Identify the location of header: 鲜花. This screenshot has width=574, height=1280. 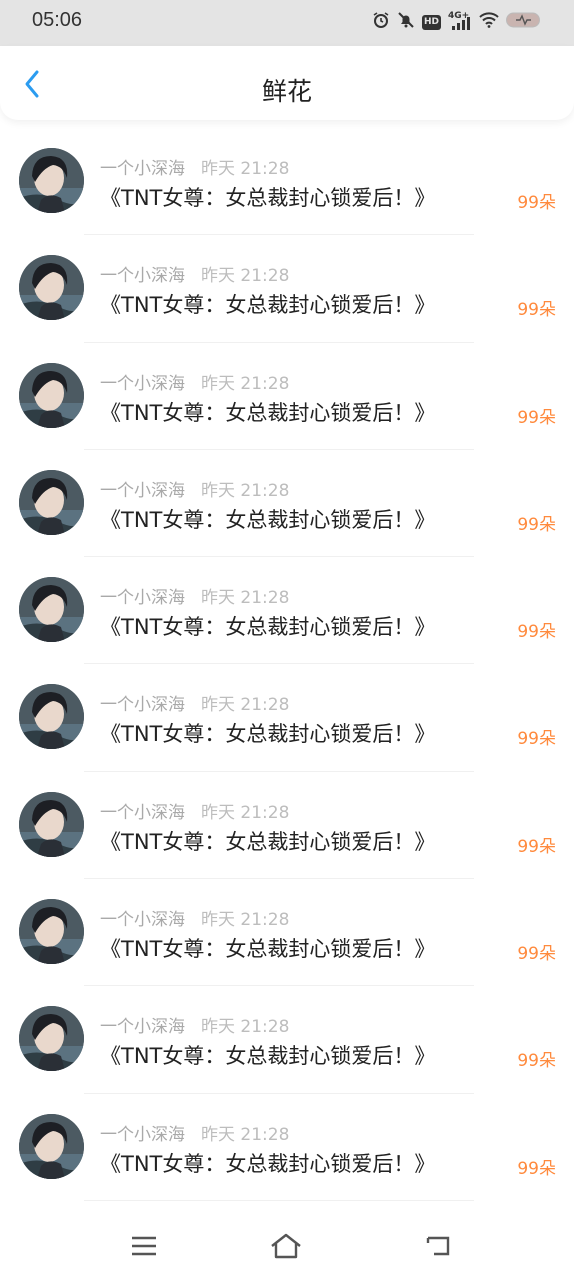
(287, 83).